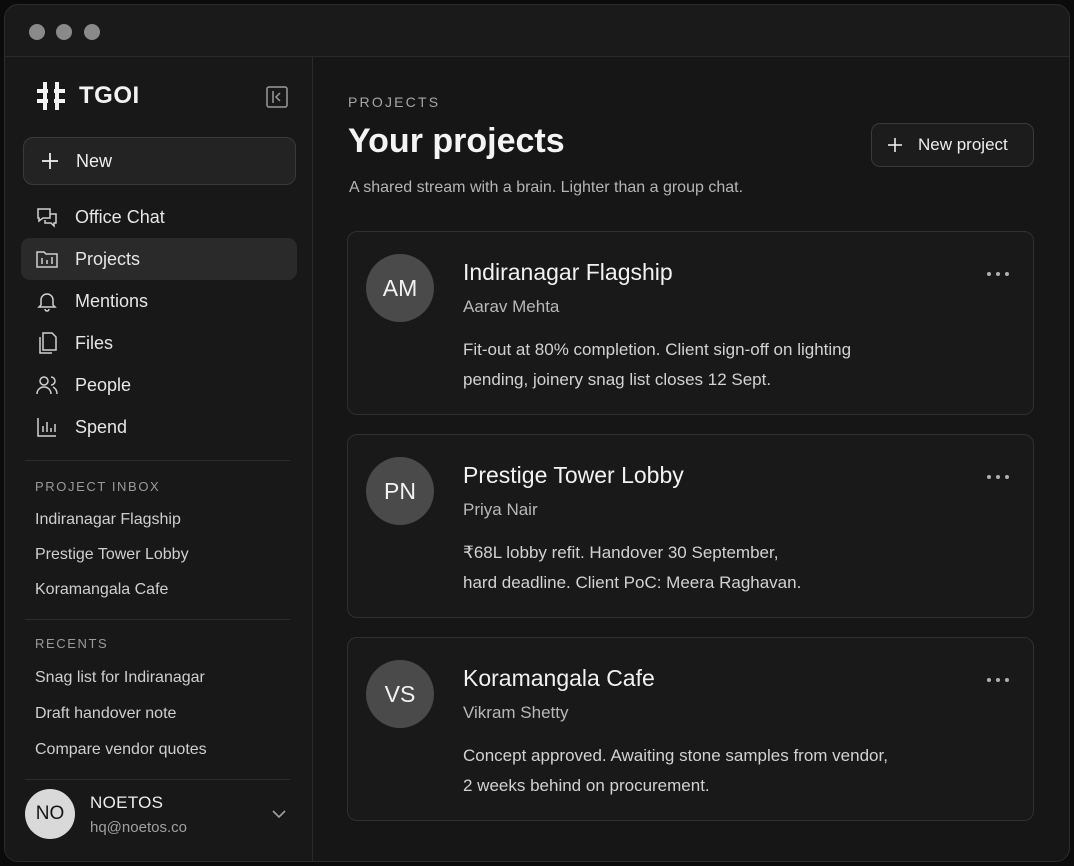 This screenshot has width=1074, height=866. What do you see at coordinates (511, 306) in the screenshot?
I see `project-owner: Aarav Mehta` at bounding box center [511, 306].